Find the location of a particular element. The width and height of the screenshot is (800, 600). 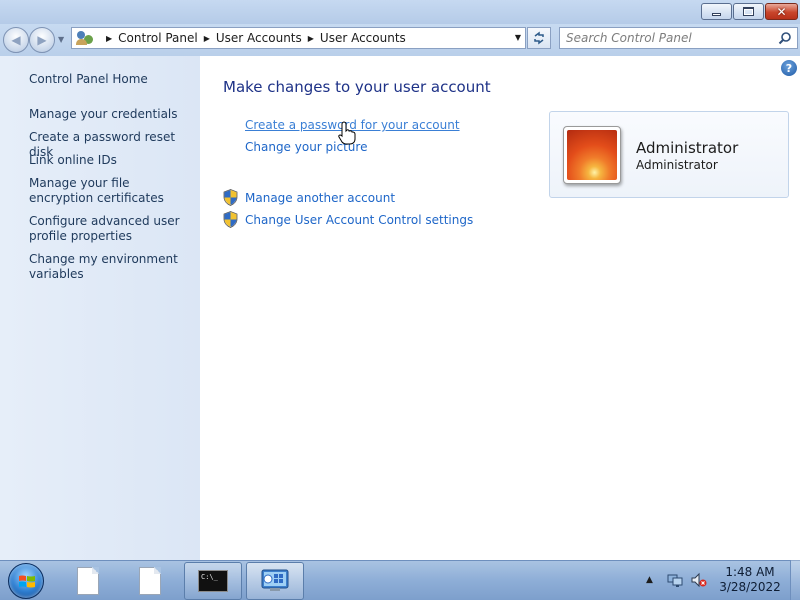

create-password-link: Create a password for your account is located at coordinates (352, 125).